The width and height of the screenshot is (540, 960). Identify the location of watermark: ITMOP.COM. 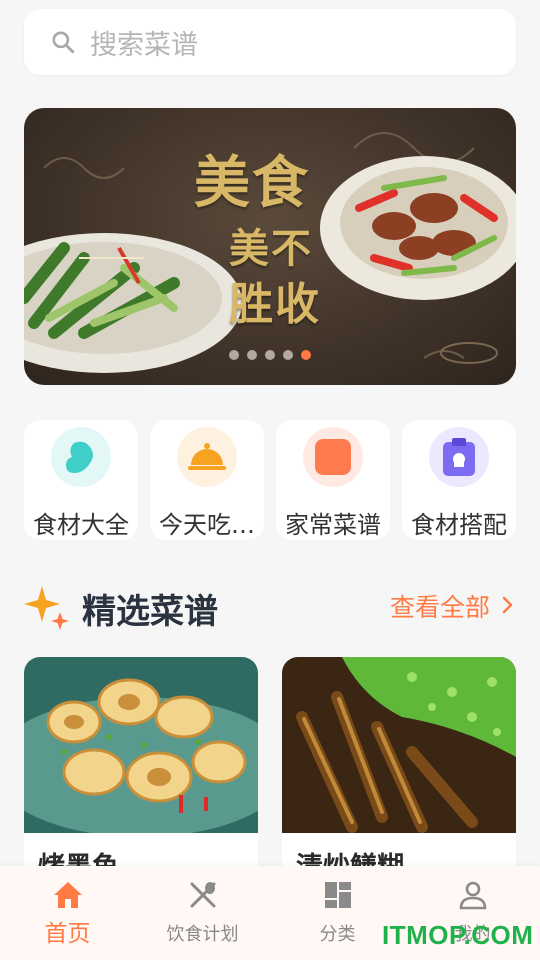
(458, 935).